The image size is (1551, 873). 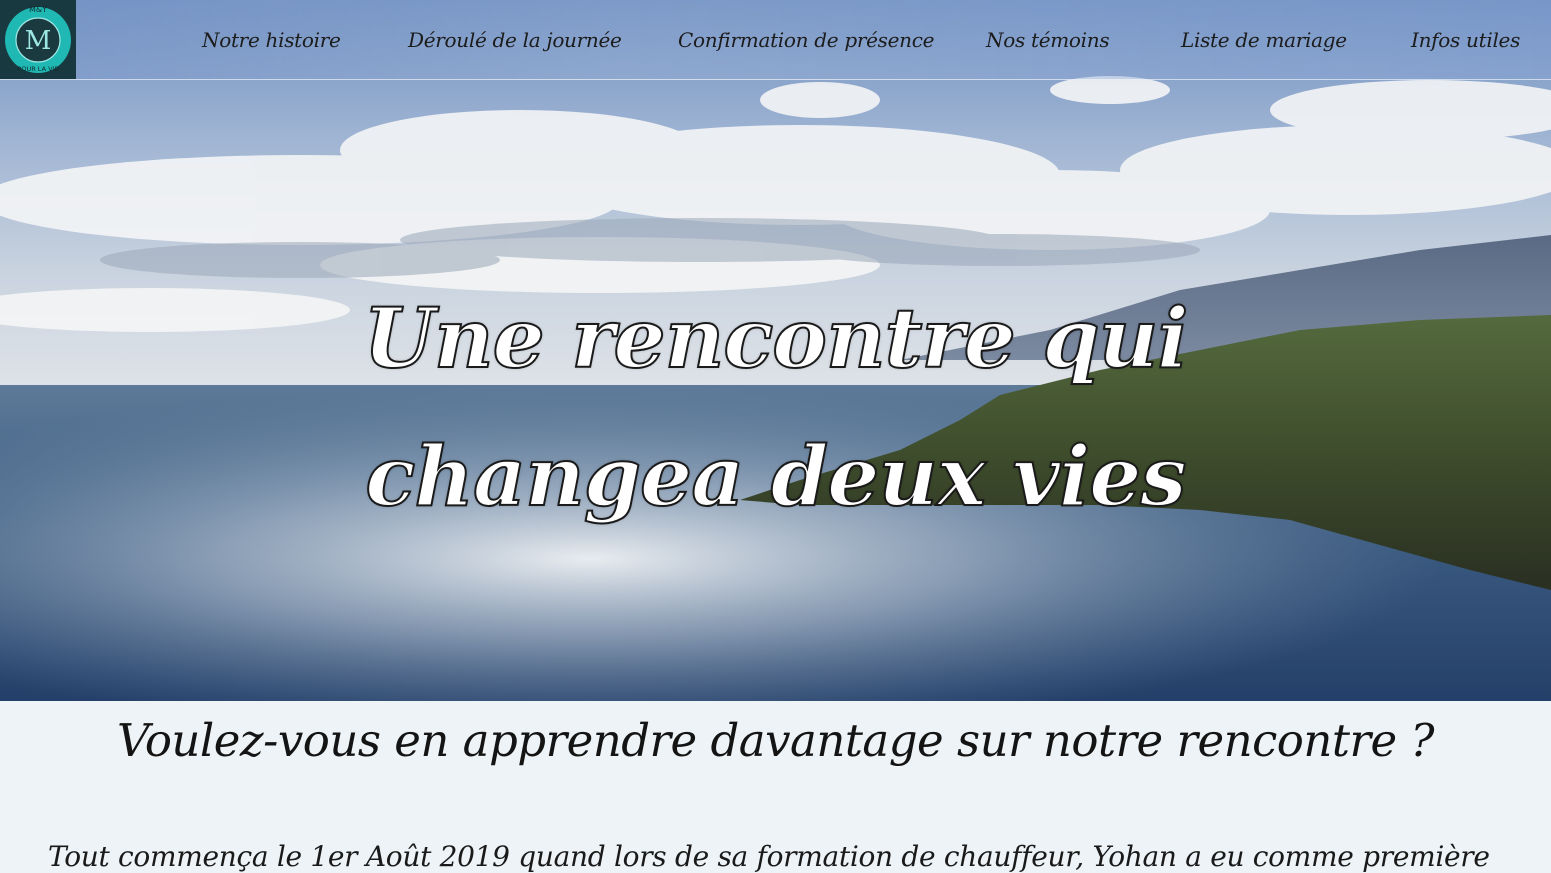 What do you see at coordinates (1048, 40) in the screenshot?
I see `nav-item-nos-temoins: Nos témoins` at bounding box center [1048, 40].